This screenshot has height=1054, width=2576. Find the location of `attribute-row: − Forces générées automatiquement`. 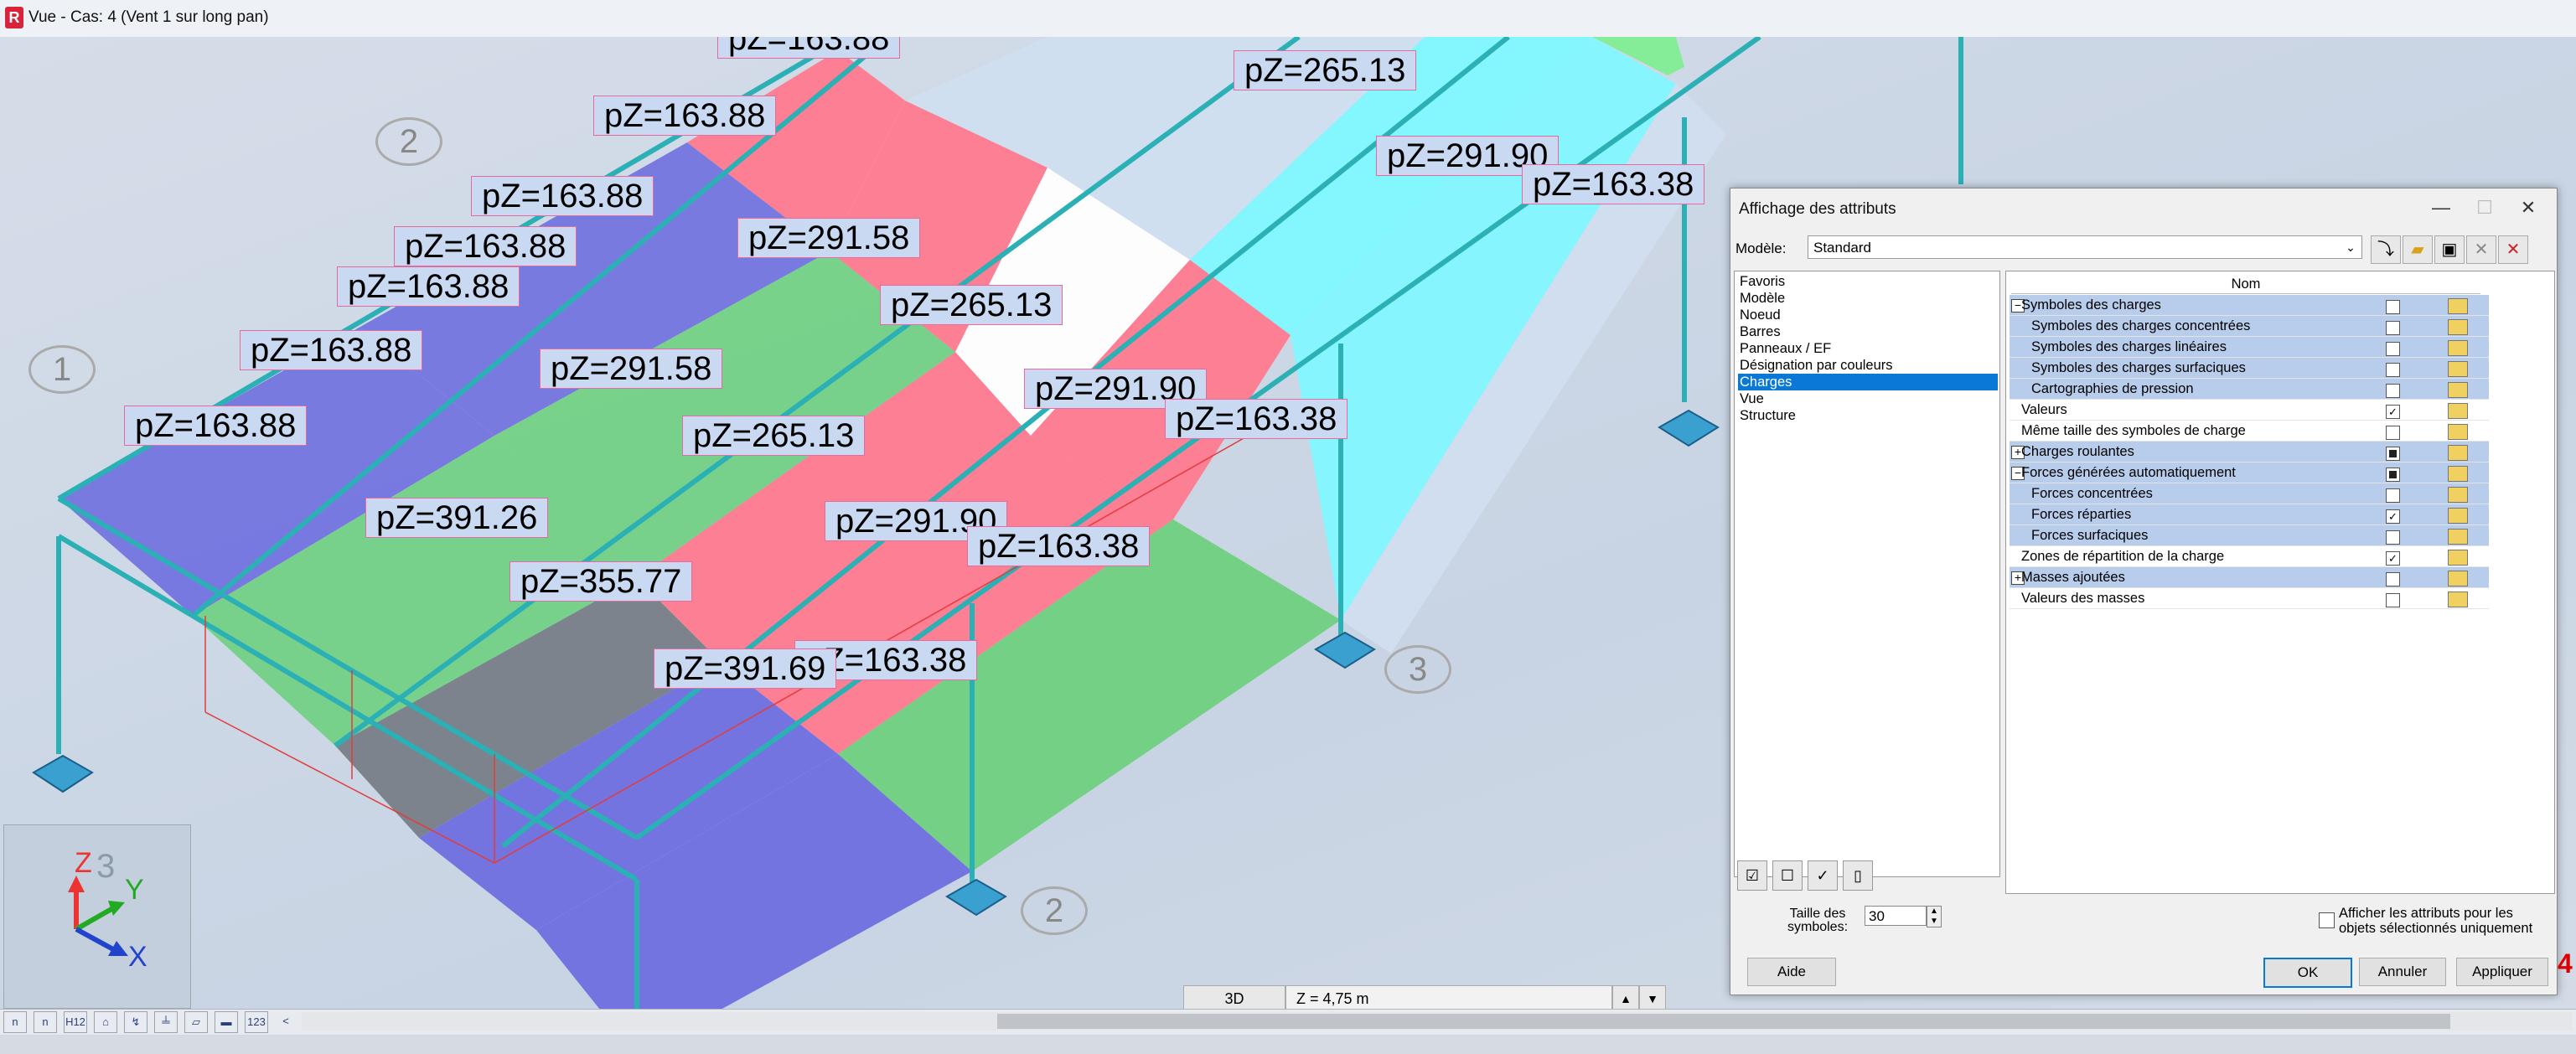

attribute-row: − Forces générées automatiquement is located at coordinates (2249, 473).